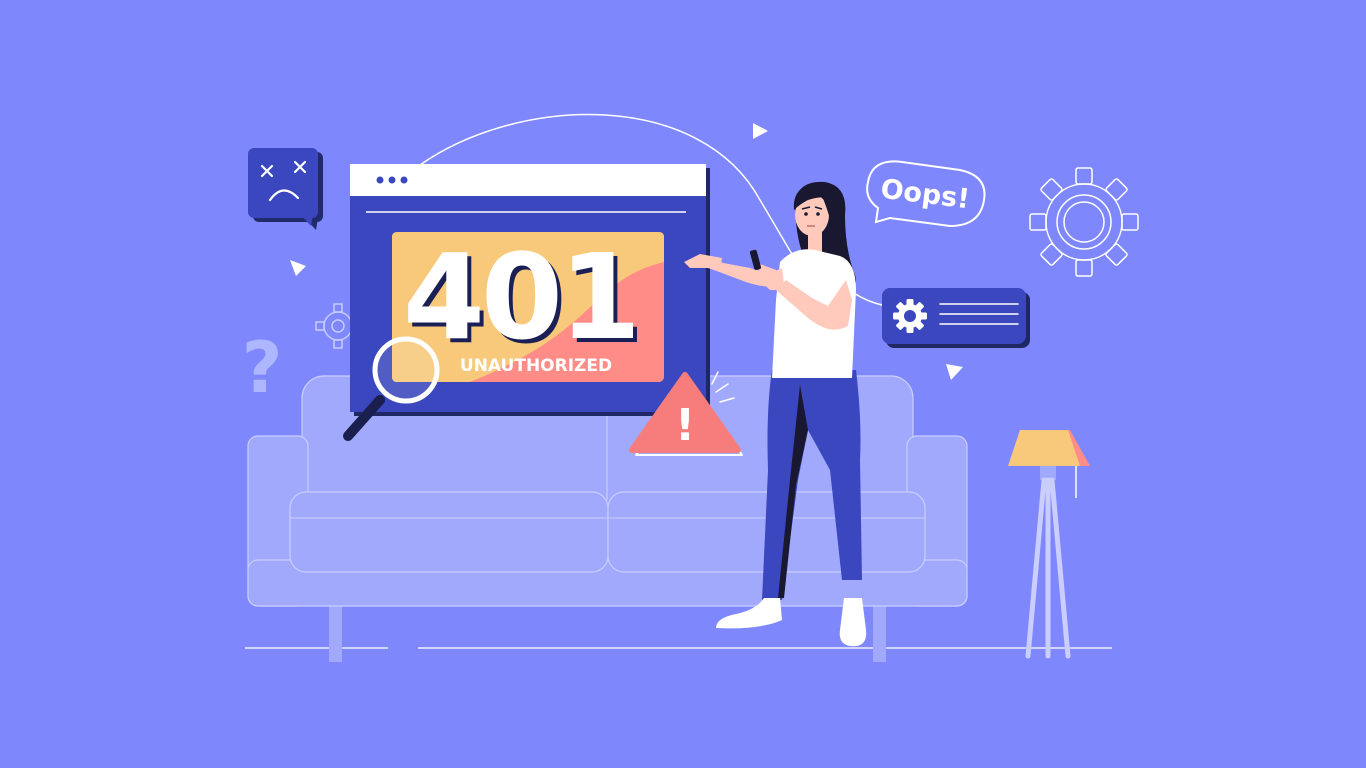 The height and width of the screenshot is (768, 1366). I want to click on question-mark-icon: ?, so click(262, 368).